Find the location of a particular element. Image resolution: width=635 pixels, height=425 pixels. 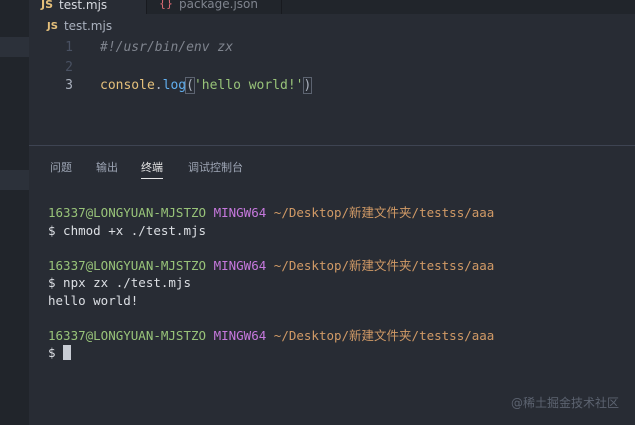

tab-test-mjs: JS test.mjs is located at coordinates (87, 7).